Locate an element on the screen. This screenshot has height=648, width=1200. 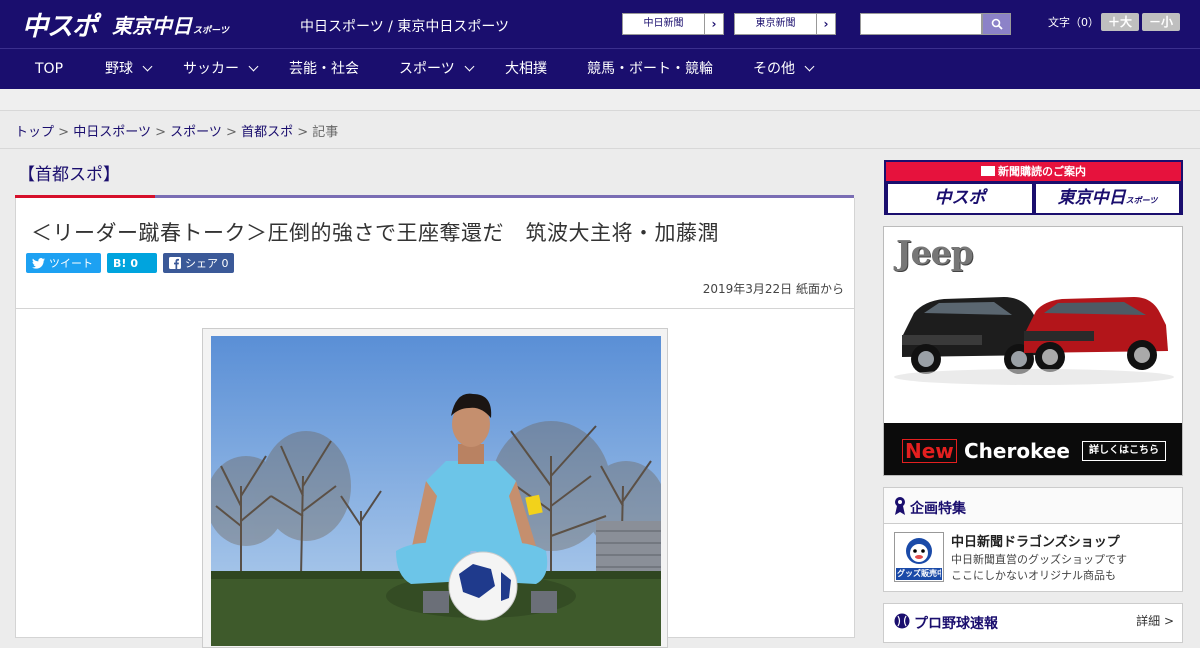
hatena-bookmark-button: B! 0 is located at coordinates (132, 263).